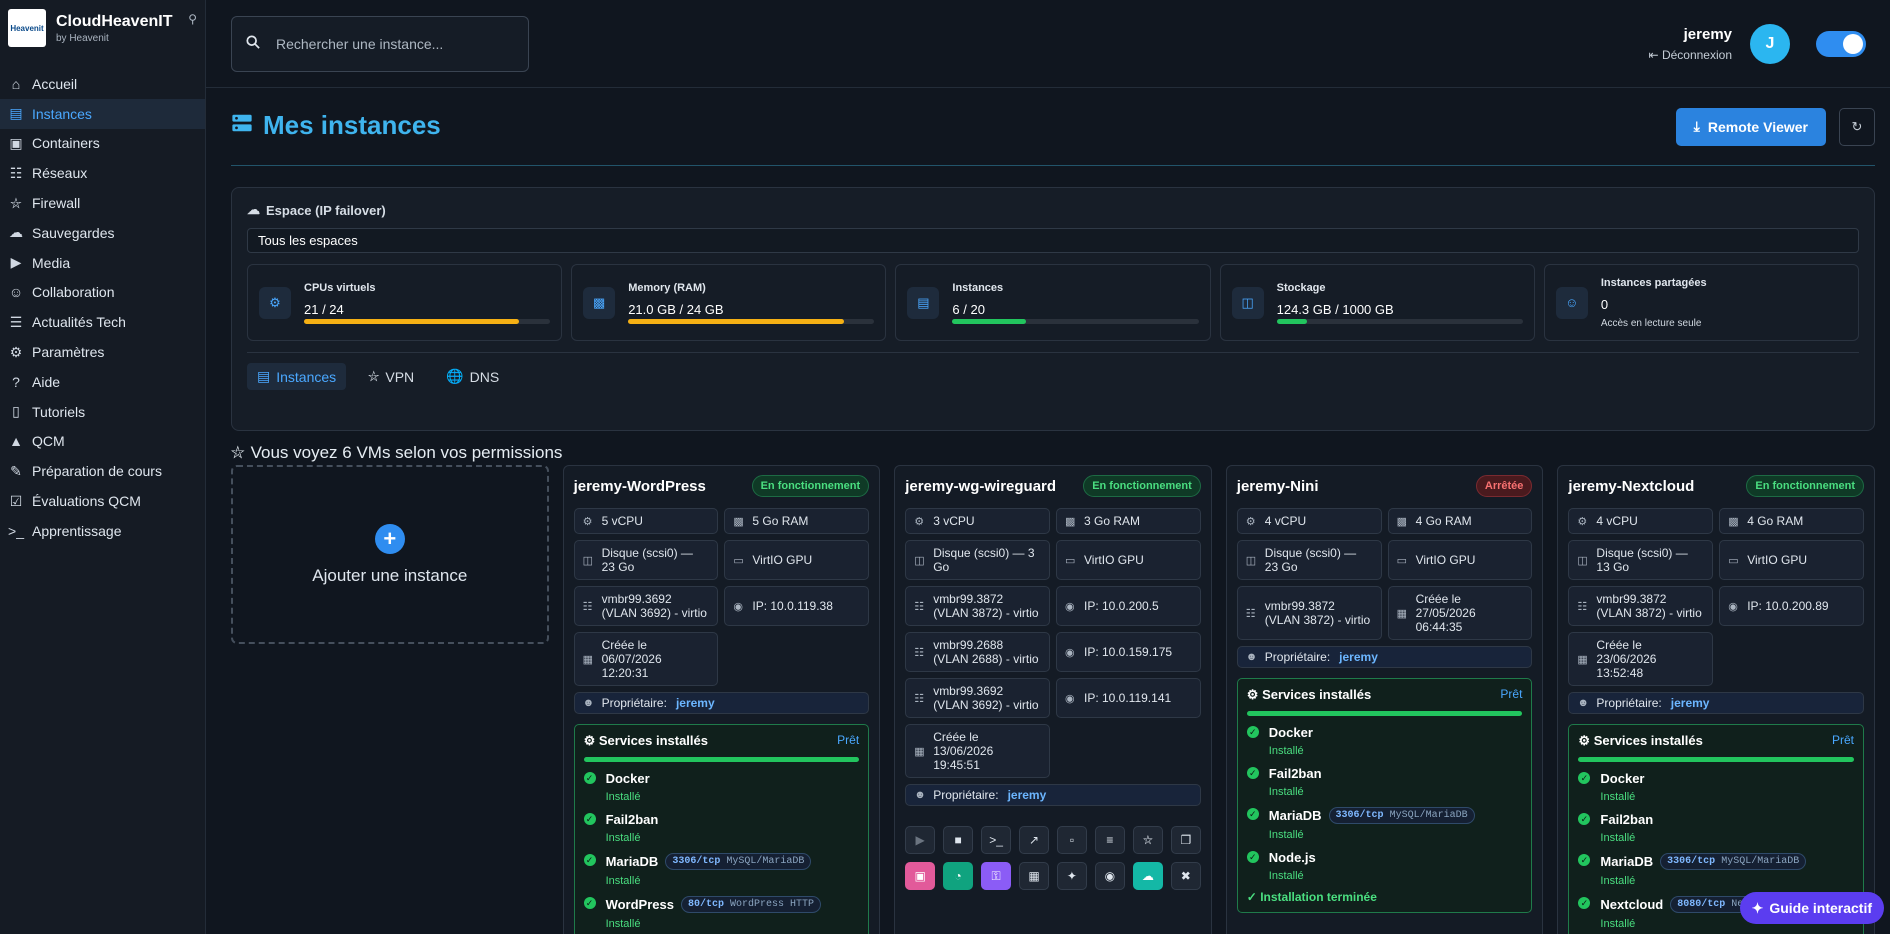 The image size is (1890, 934). I want to click on service-item: ✓ MariaDB 3306/tcp MySQL/MariaDB Installé, so click(1716, 870).